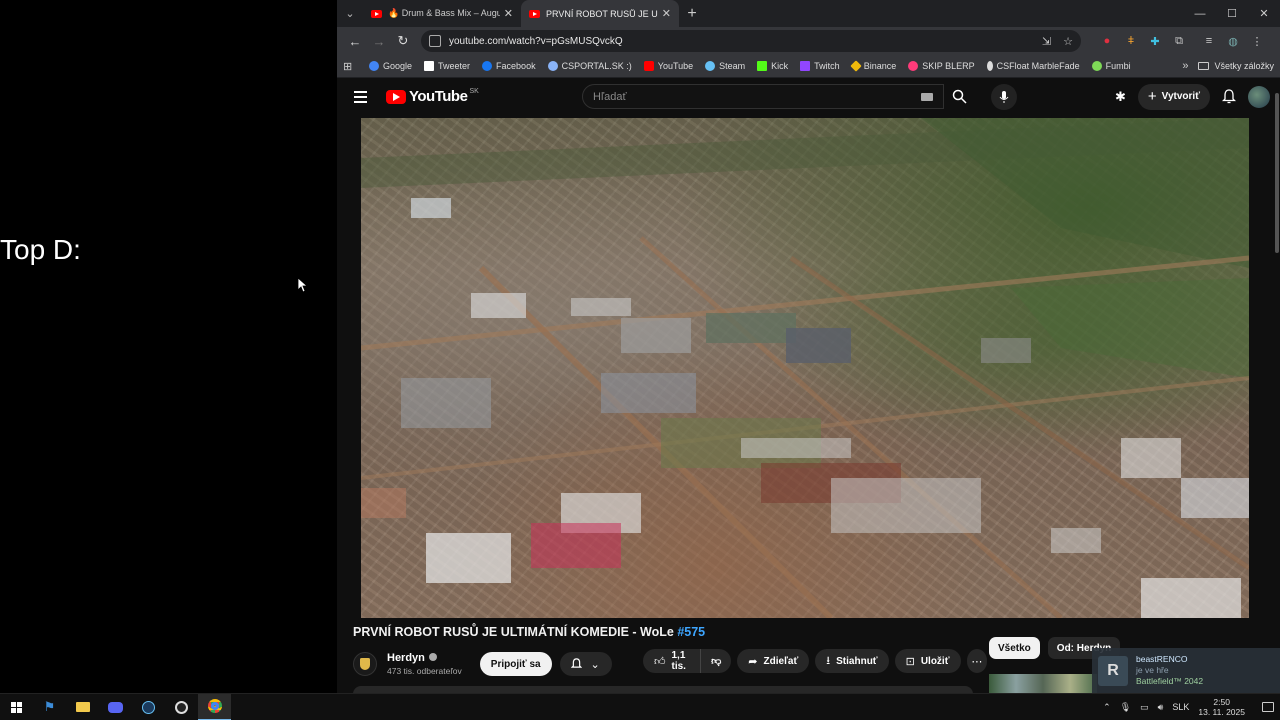  What do you see at coordinates (1180, 707) in the screenshot?
I see `language-indicator: SLK` at bounding box center [1180, 707].